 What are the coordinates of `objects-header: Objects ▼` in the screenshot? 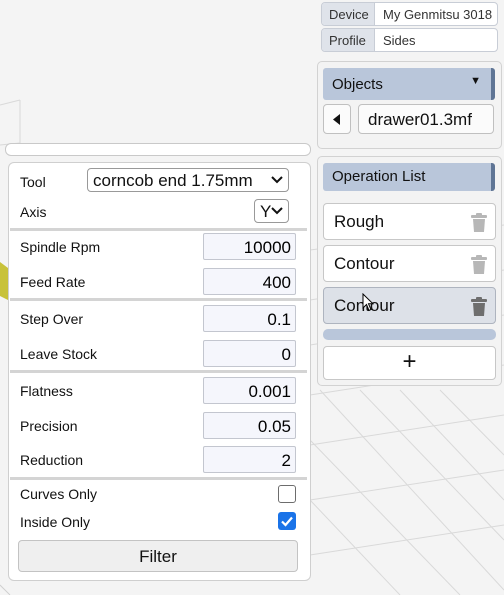 It's located at (409, 84).